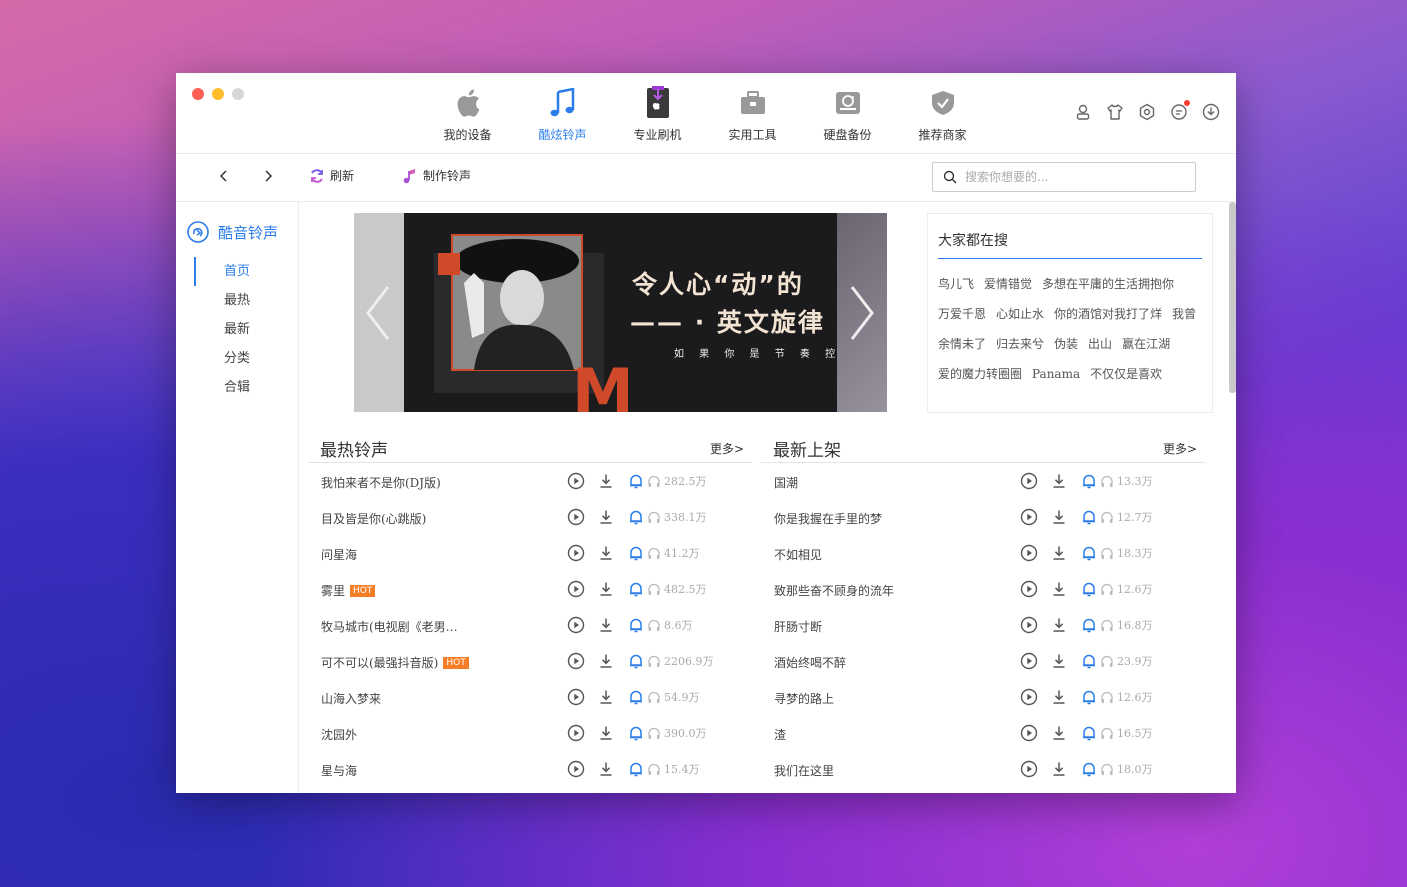 The width and height of the screenshot is (1407, 887). Describe the element at coordinates (1146, 344) in the screenshot. I see `hot-search-tag: 赢在江湖` at that location.